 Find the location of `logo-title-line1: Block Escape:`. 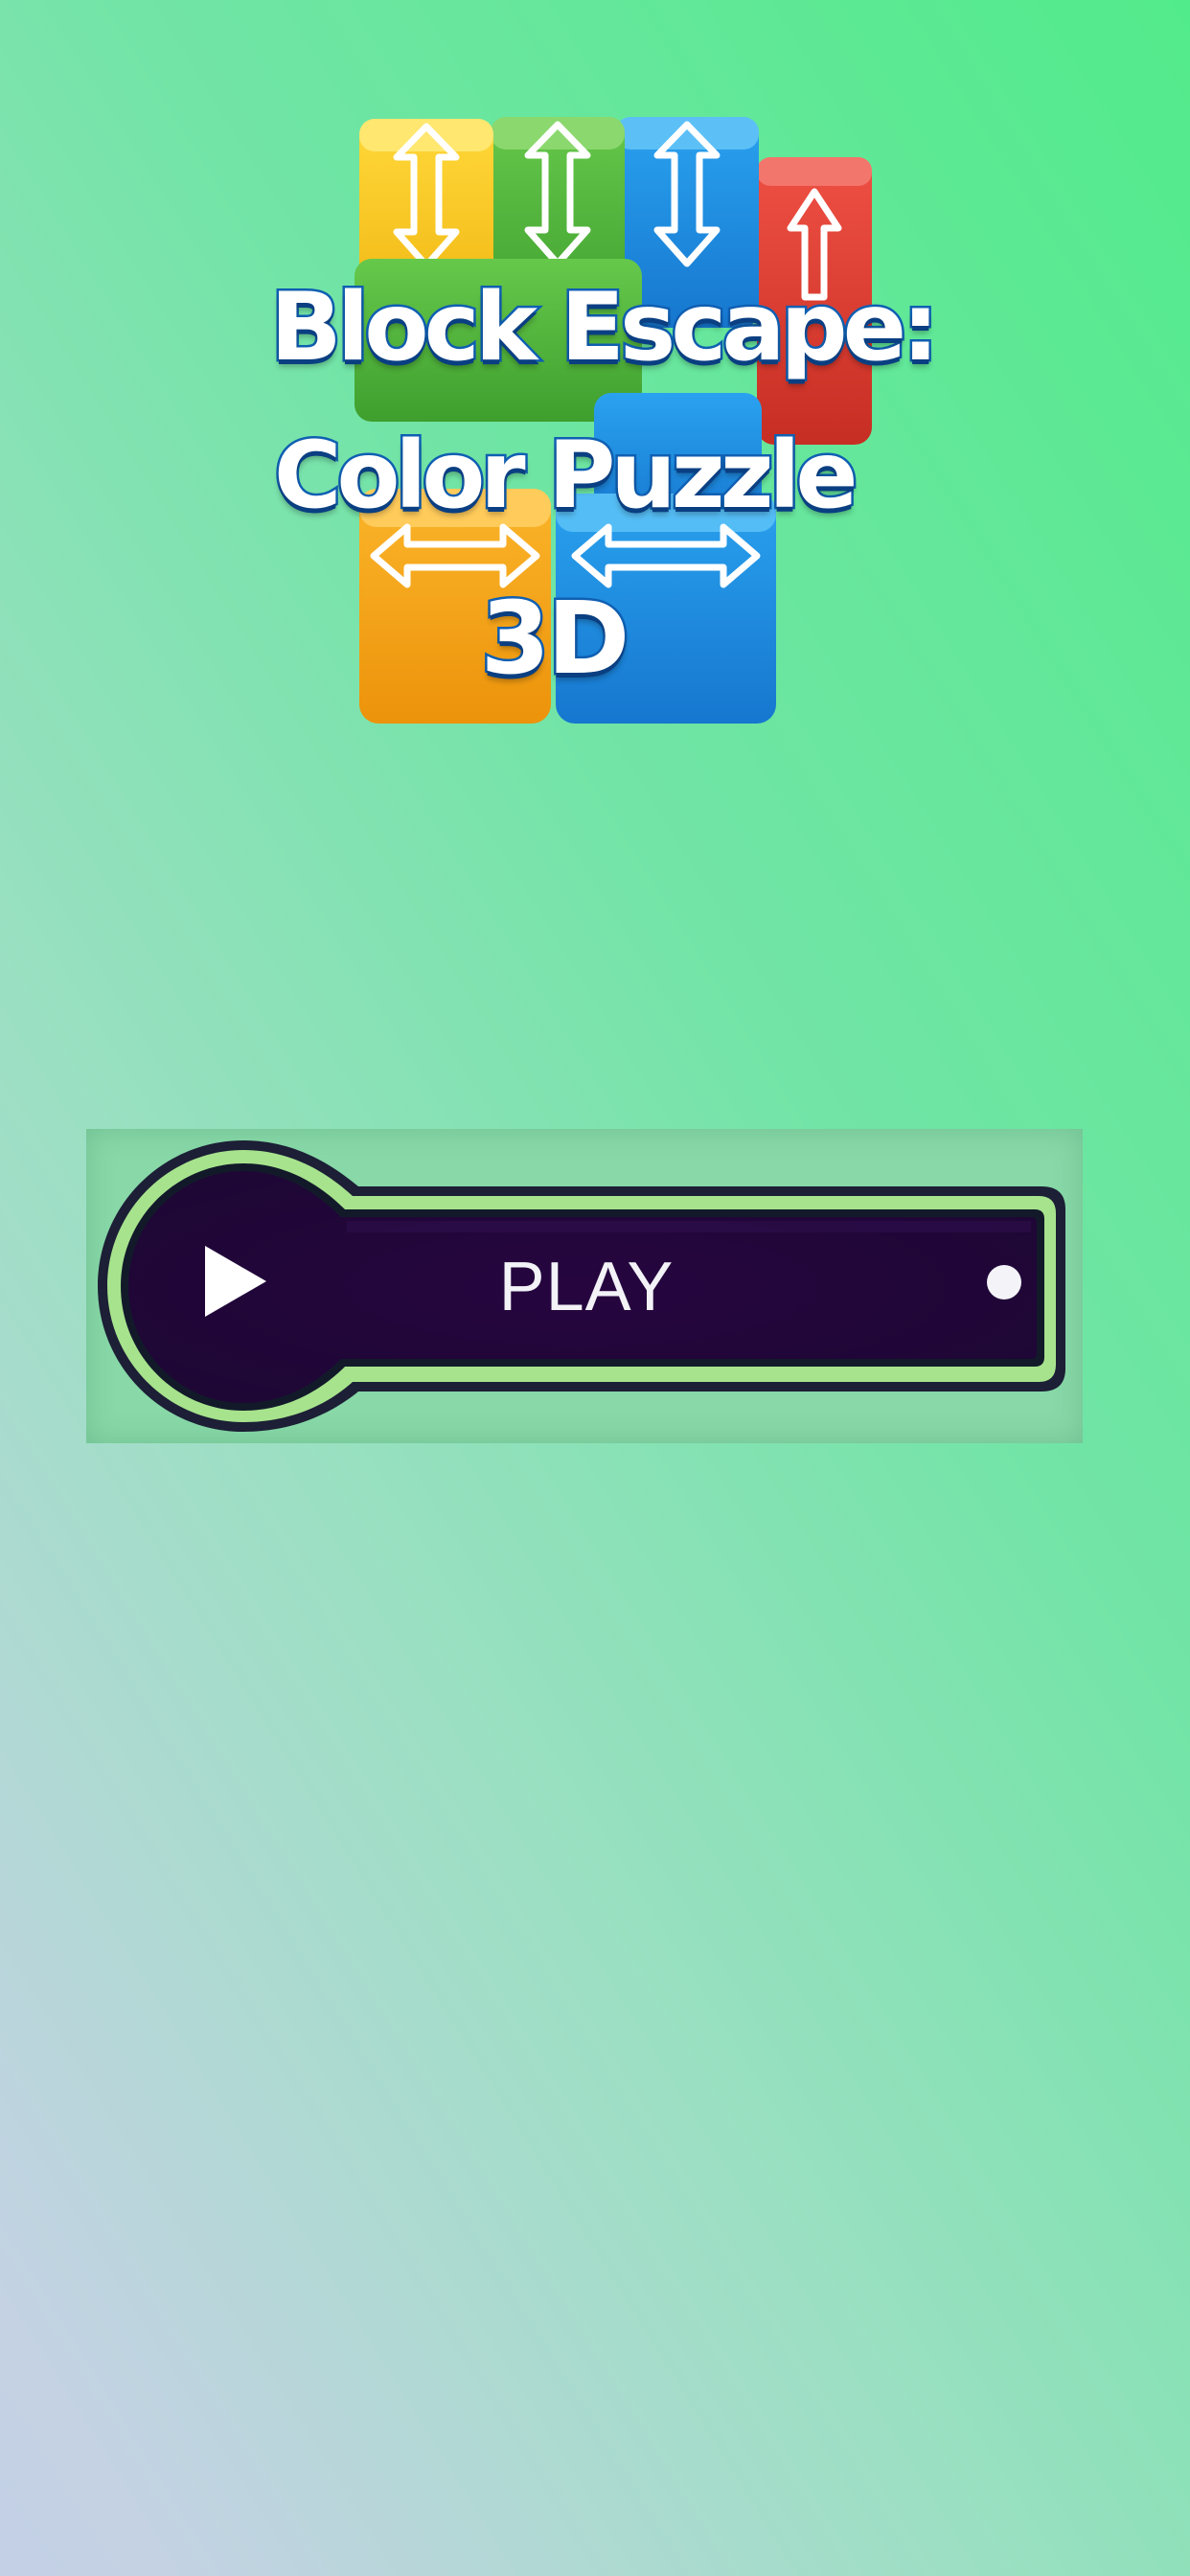

logo-title-line1: Block Escape: is located at coordinates (605, 328).